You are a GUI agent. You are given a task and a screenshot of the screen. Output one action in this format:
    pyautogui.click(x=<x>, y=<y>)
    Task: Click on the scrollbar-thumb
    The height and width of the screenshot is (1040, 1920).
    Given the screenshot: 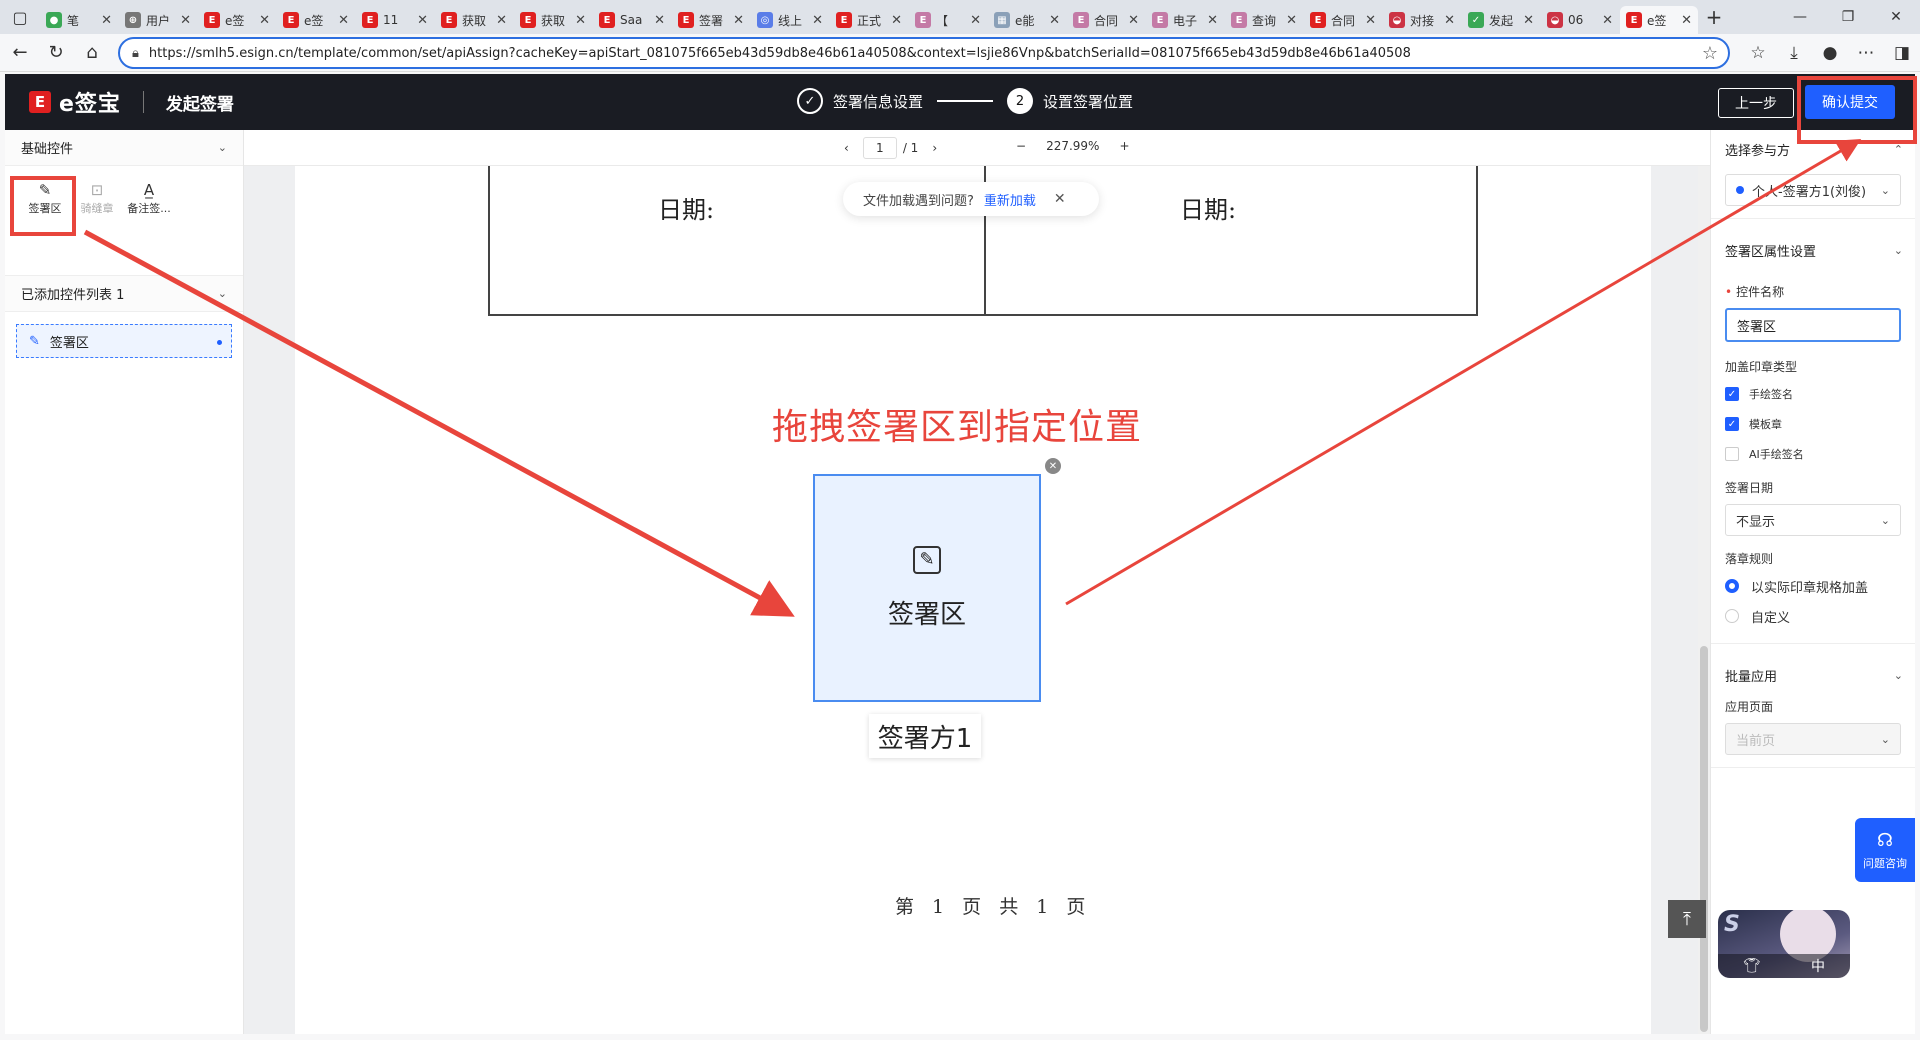 What is the action you would take?
    pyautogui.click(x=1704, y=839)
    